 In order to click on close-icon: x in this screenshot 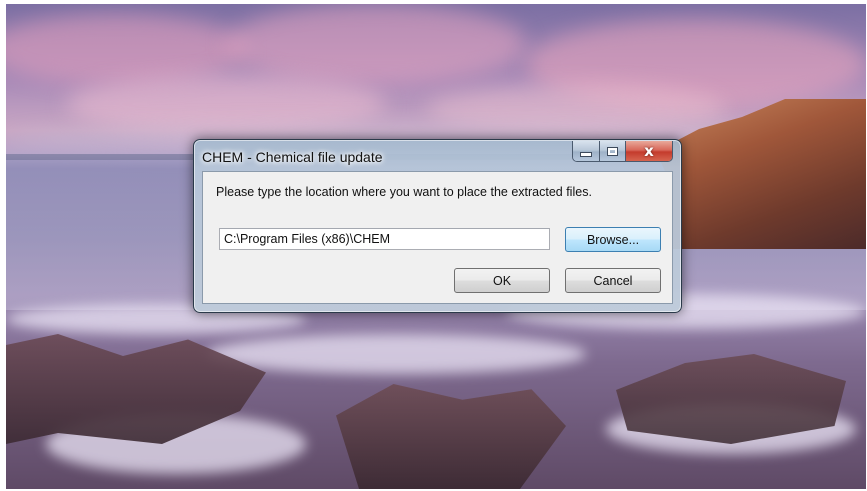, I will do `click(649, 150)`.